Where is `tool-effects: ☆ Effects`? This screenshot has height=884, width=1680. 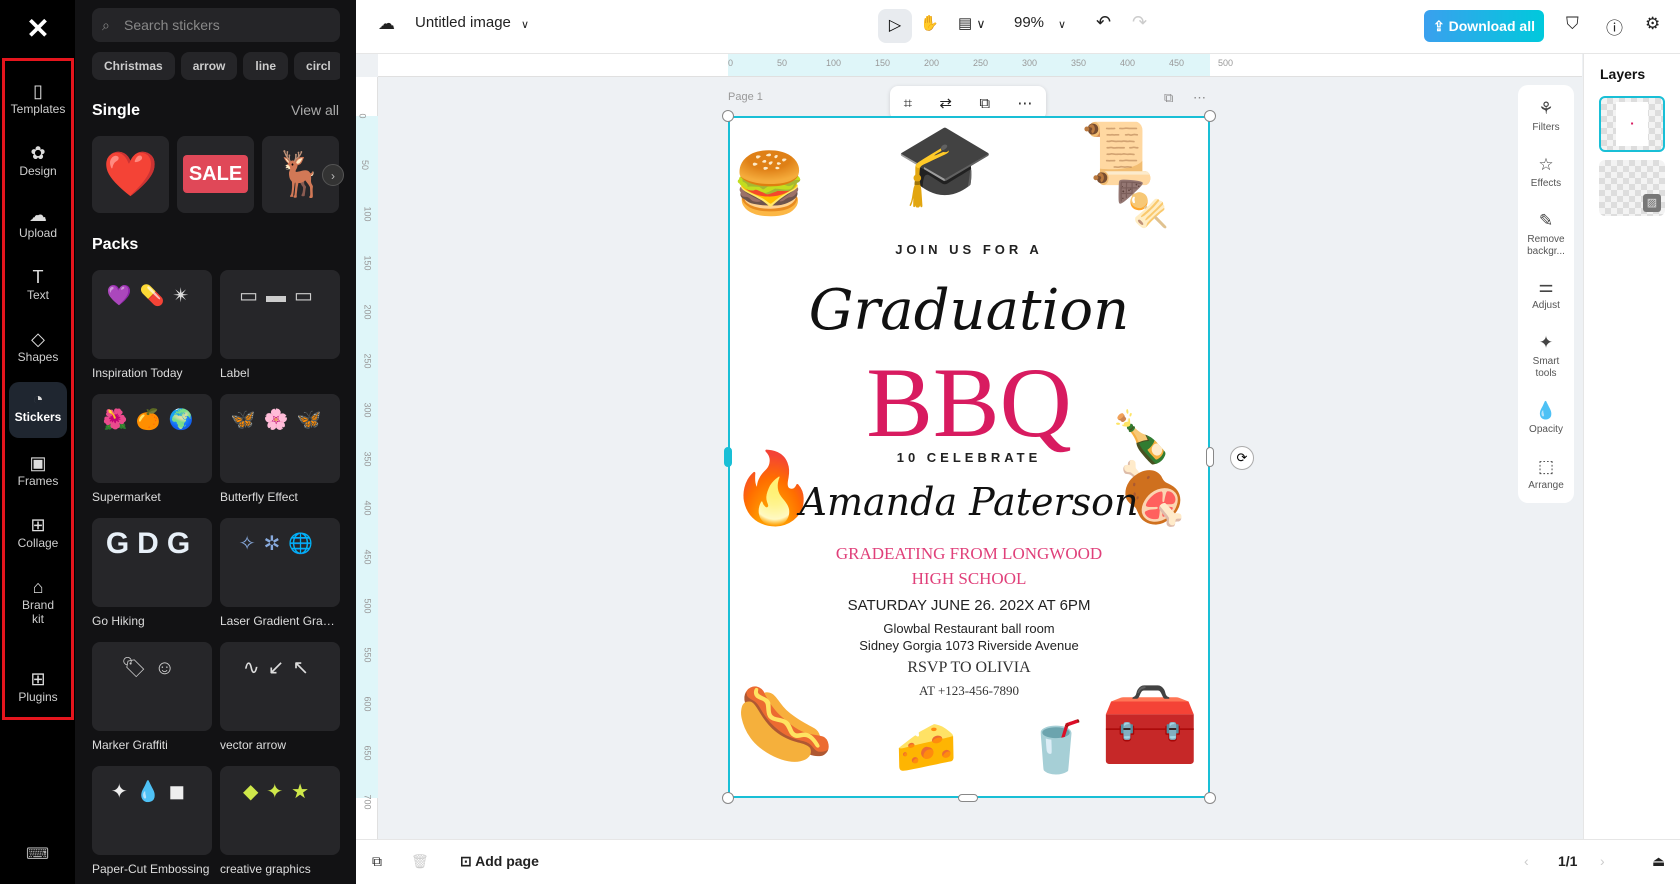
tool-effects: ☆ Effects is located at coordinates (1546, 172).